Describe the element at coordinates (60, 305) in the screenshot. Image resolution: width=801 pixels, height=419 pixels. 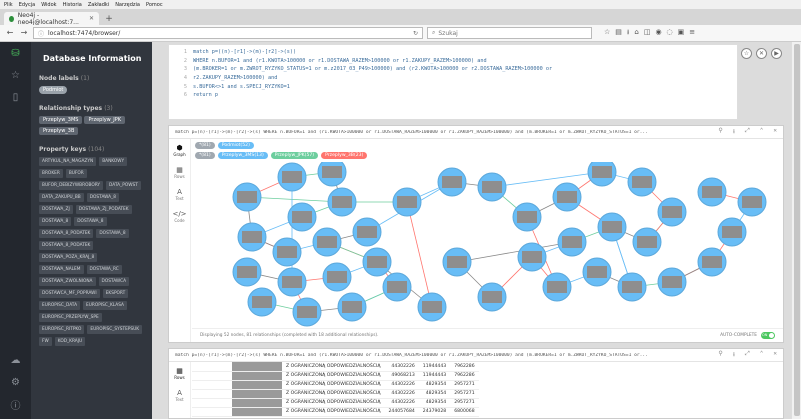
I see `property-key-chip: EUROPISC_DATA` at that location.